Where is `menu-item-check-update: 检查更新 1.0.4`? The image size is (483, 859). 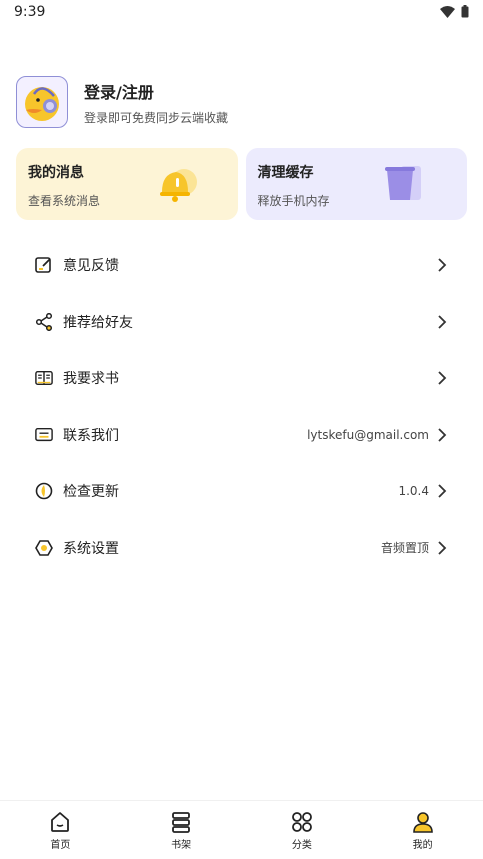 menu-item-check-update: 检查更新 1.0.4 is located at coordinates (241, 491).